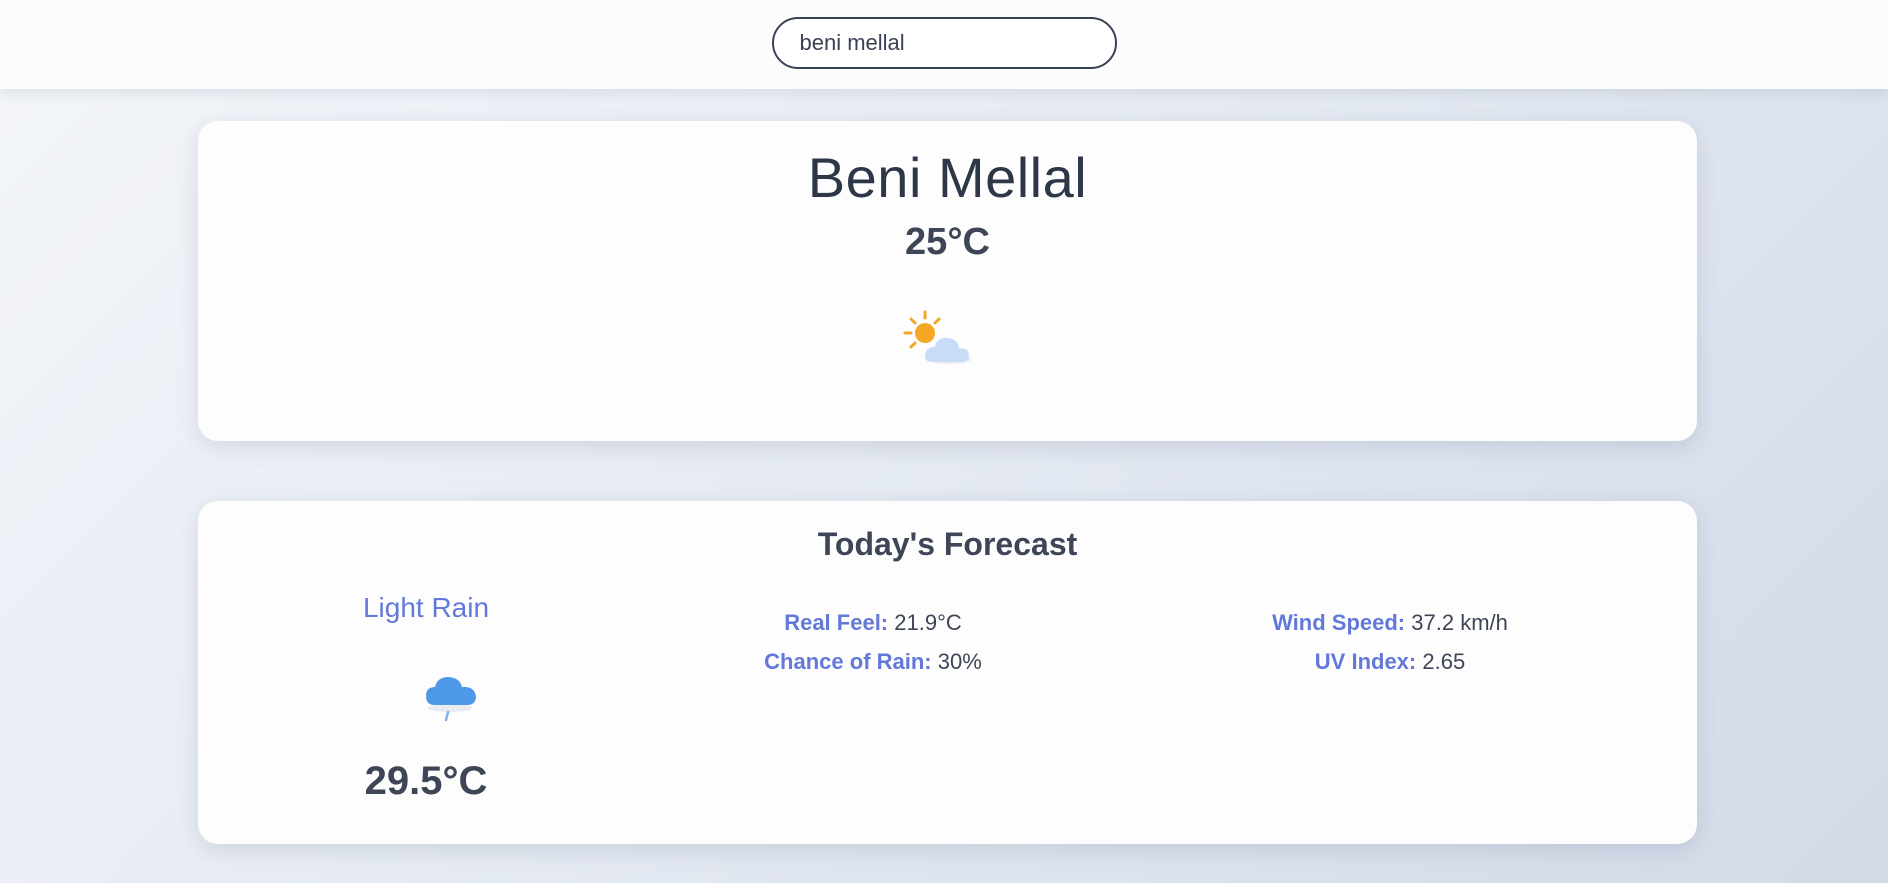 This screenshot has width=1888, height=883. What do you see at coordinates (943, 339) in the screenshot?
I see `partly-cloudy-day-icon` at bounding box center [943, 339].